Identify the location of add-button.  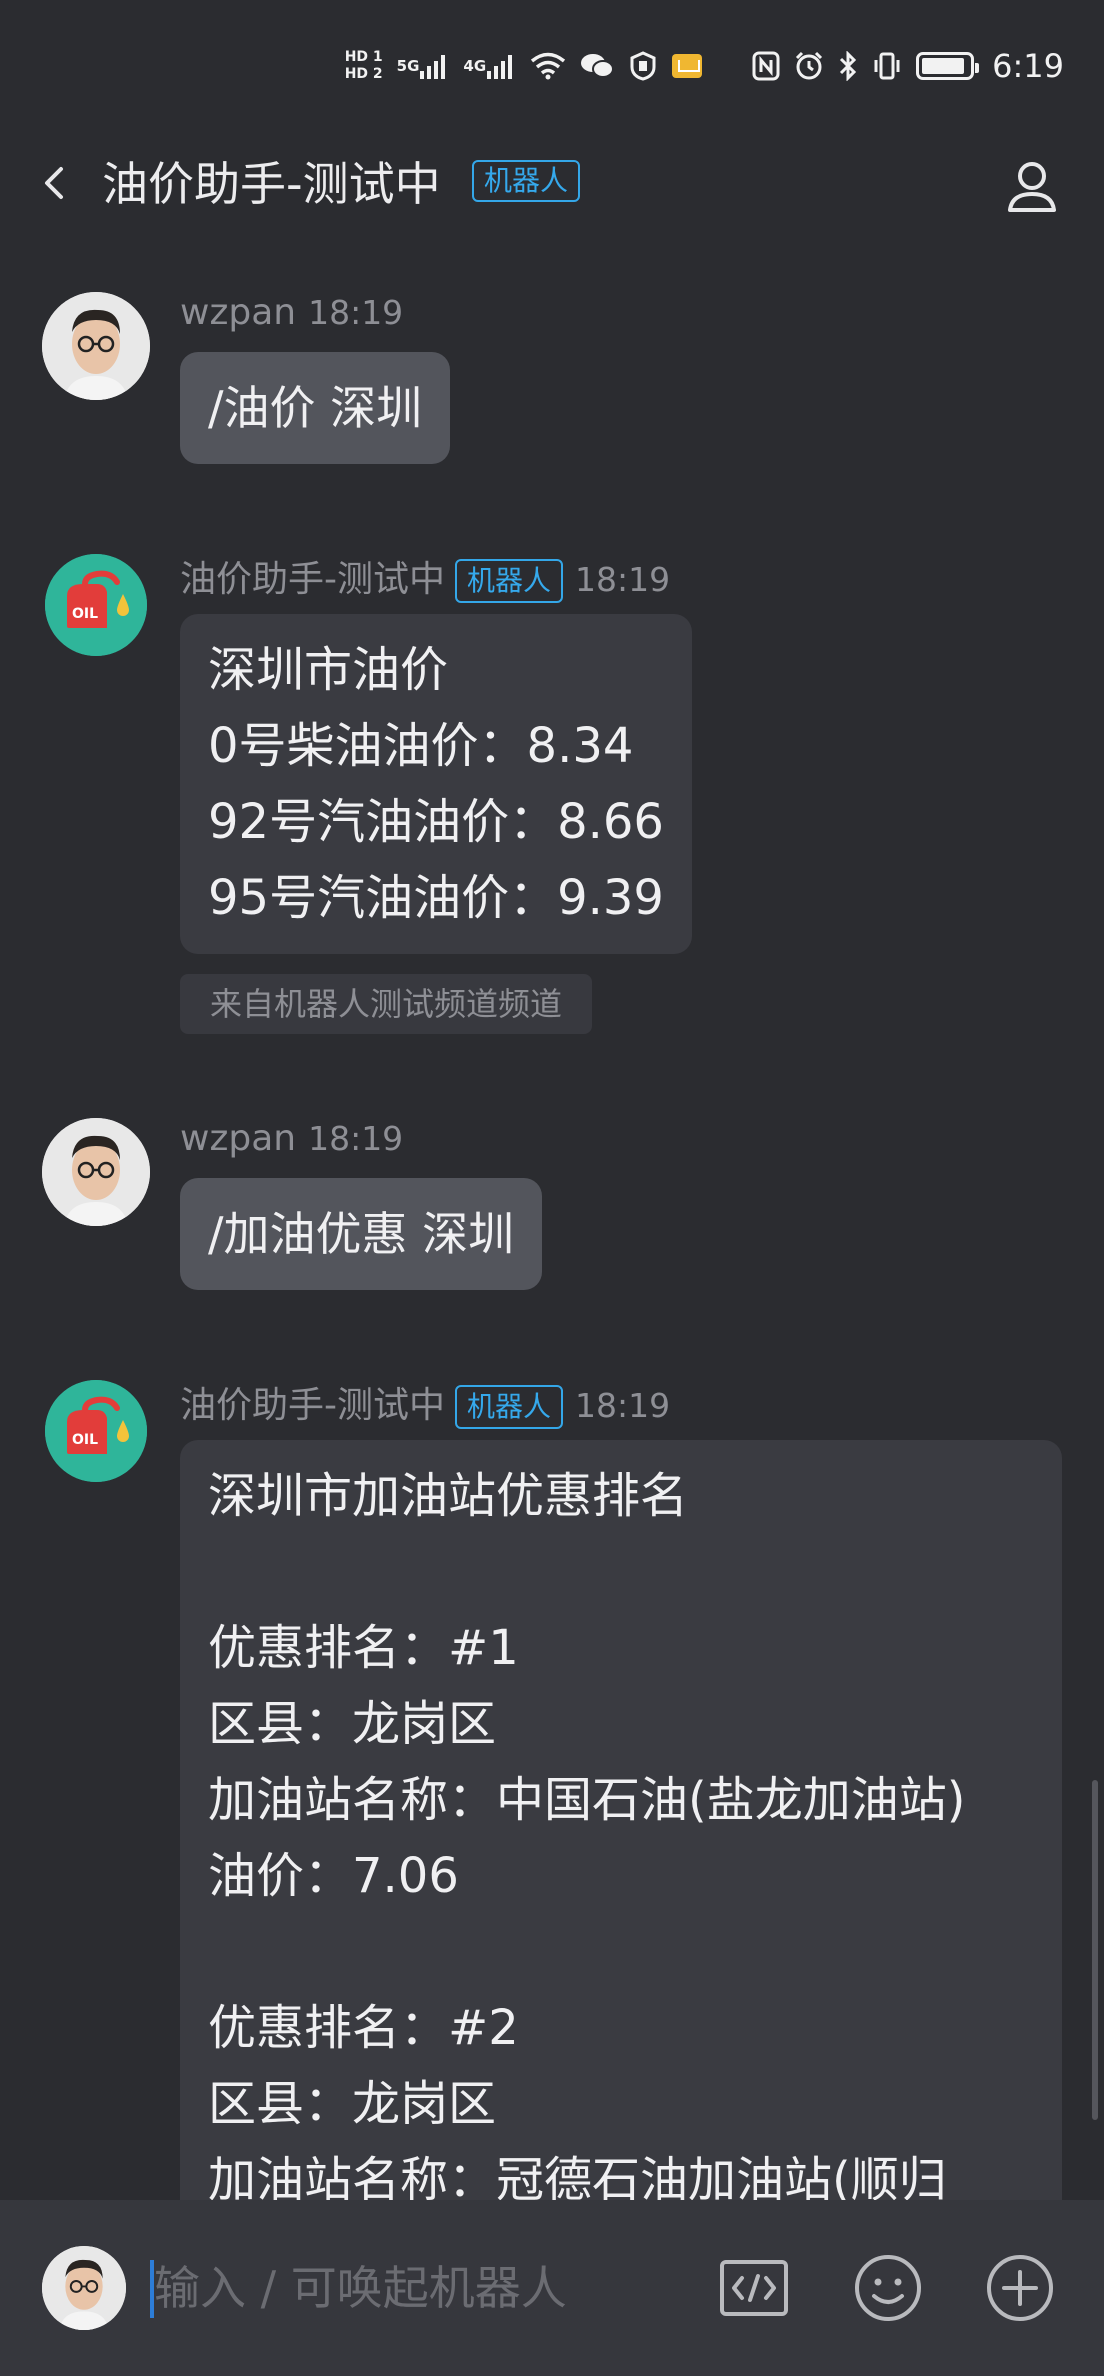
(1020, 2288).